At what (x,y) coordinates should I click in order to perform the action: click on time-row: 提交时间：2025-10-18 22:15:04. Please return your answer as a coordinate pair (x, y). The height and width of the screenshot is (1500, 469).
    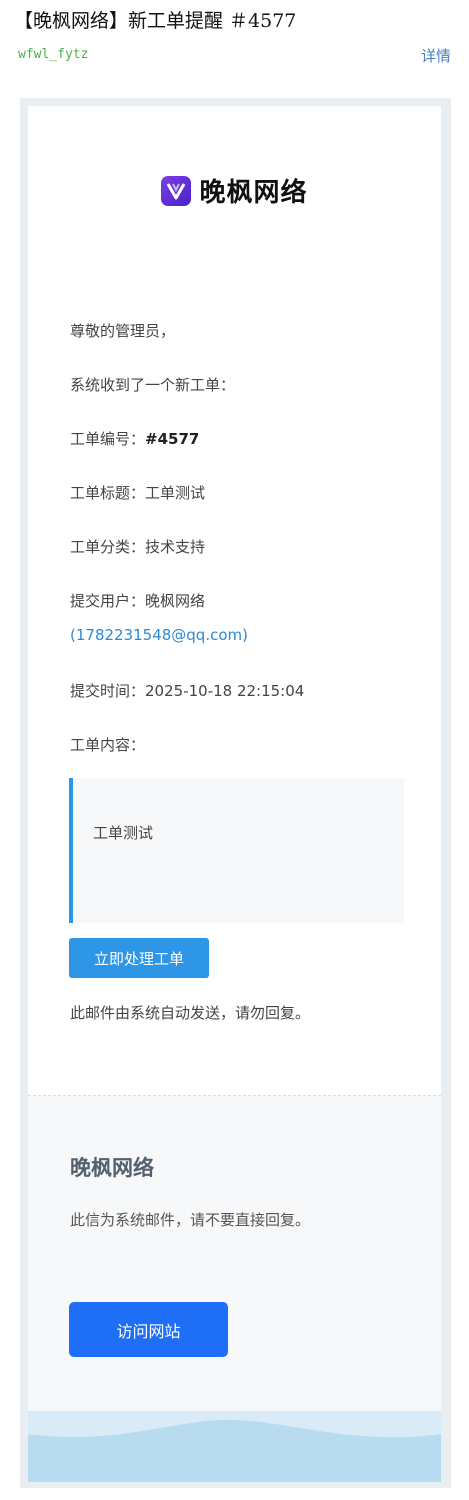
    Looking at the image, I should click on (187, 690).